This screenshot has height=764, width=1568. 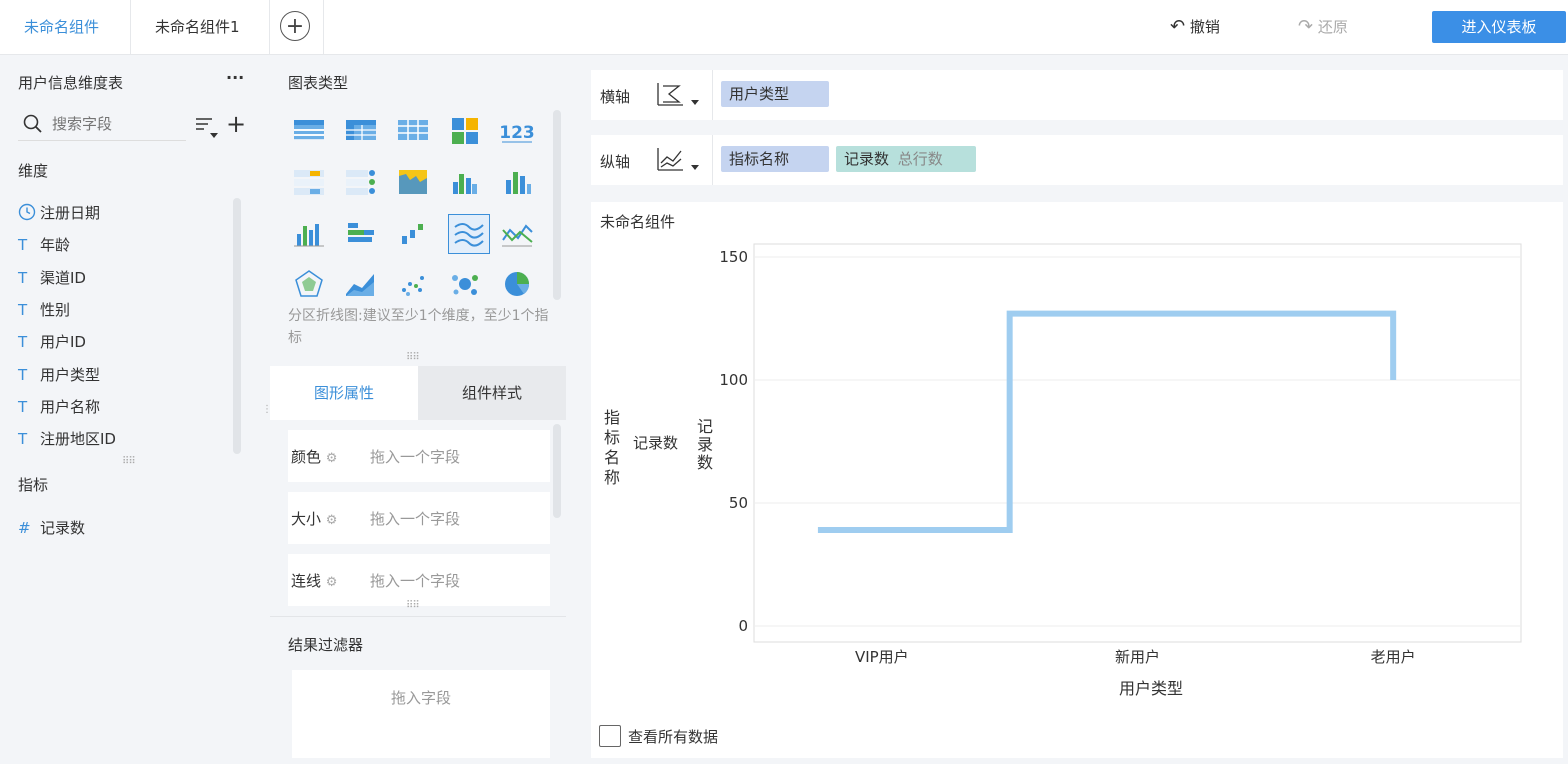 I want to click on kpi-card-icon, so click(x=465, y=130).